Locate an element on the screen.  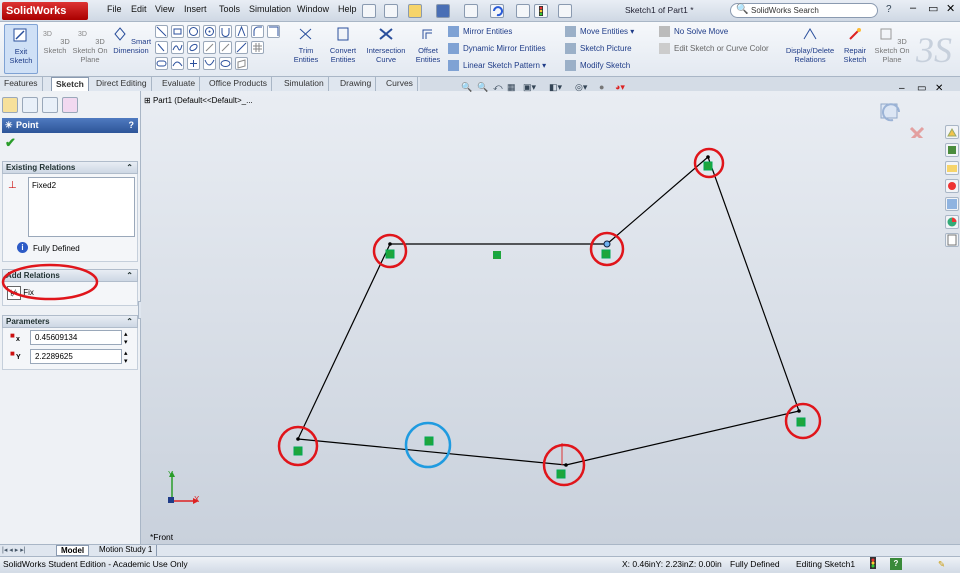
display-delete-relations-button: Display/Delete Relations is located at coordinates (810, 49).